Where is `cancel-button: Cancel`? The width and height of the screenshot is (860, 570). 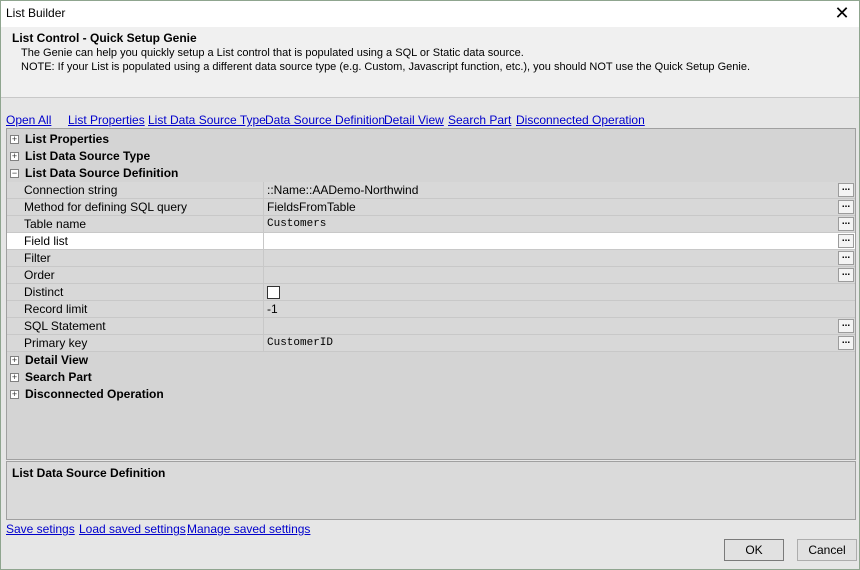 cancel-button: Cancel is located at coordinates (827, 550).